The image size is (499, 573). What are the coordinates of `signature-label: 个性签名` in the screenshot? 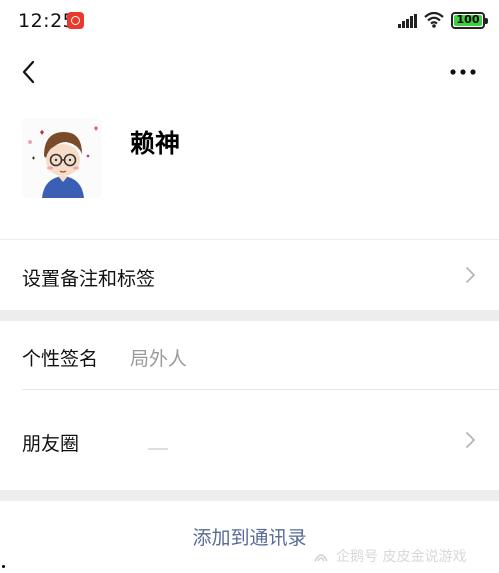 It's located at (60, 359).